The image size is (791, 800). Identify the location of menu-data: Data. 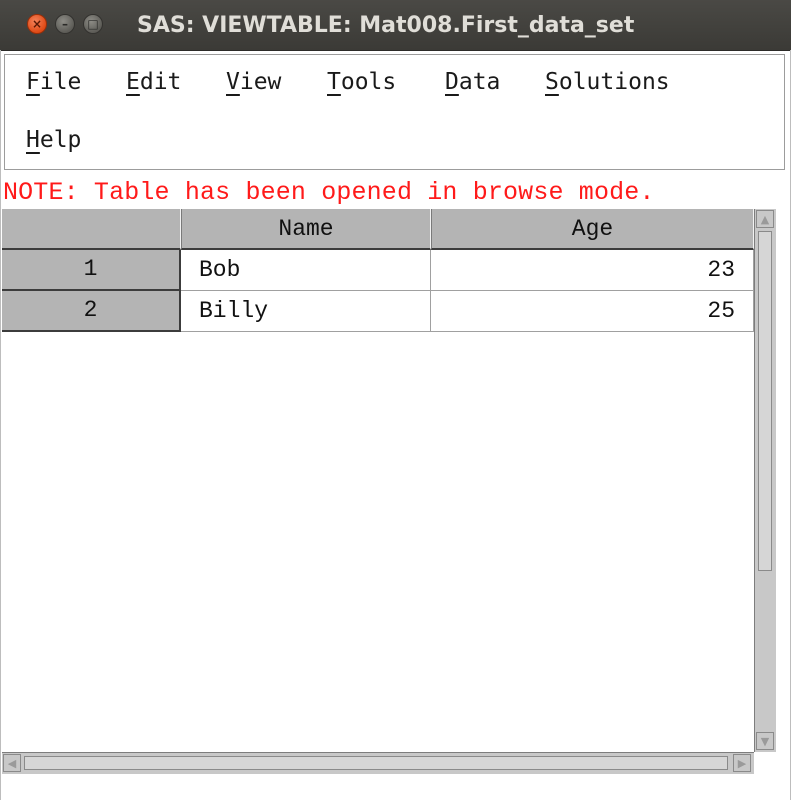
(472, 82).